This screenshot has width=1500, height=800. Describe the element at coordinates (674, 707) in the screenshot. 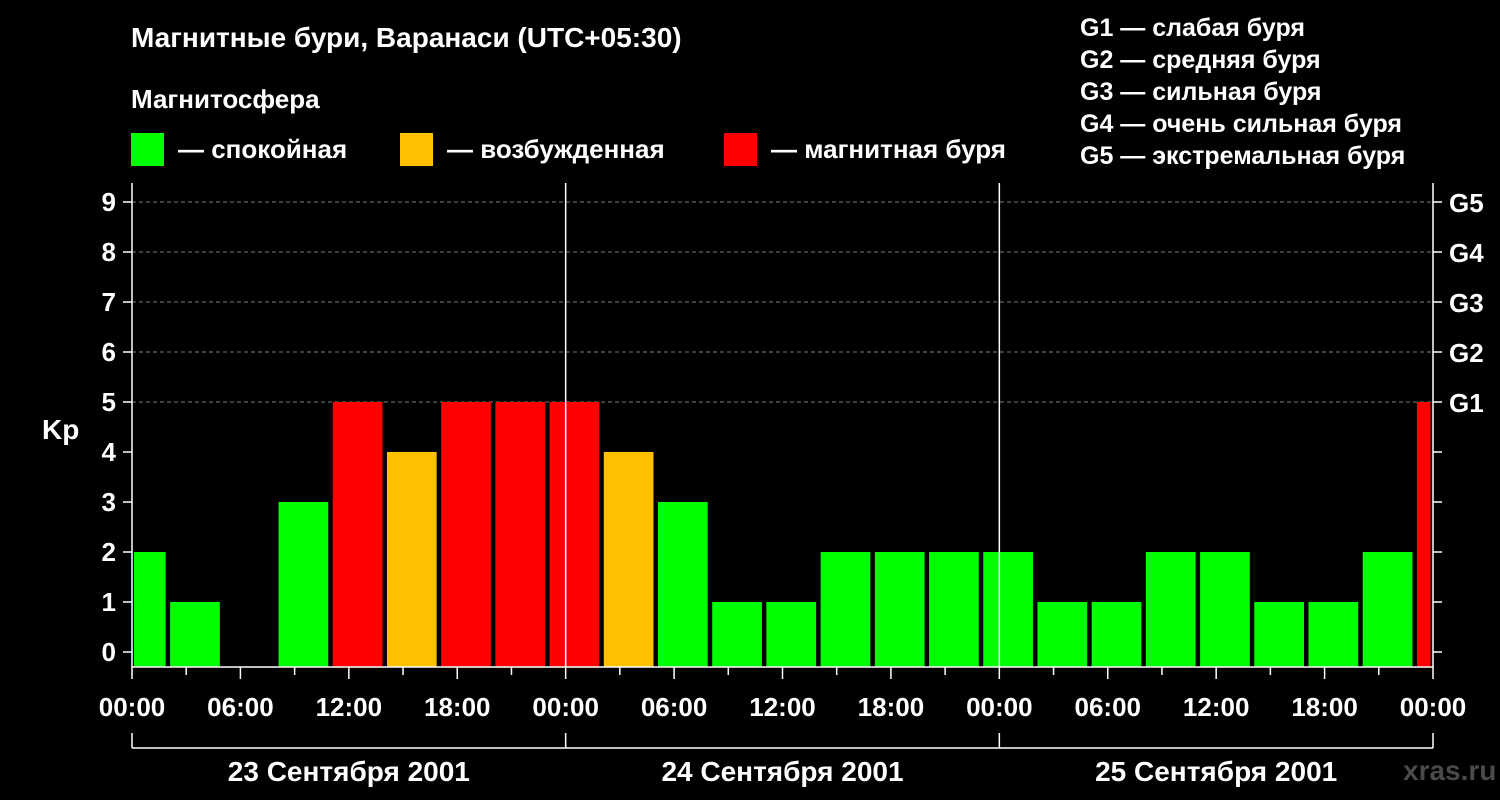

I see `x-tick-label-5: 06:00` at that location.